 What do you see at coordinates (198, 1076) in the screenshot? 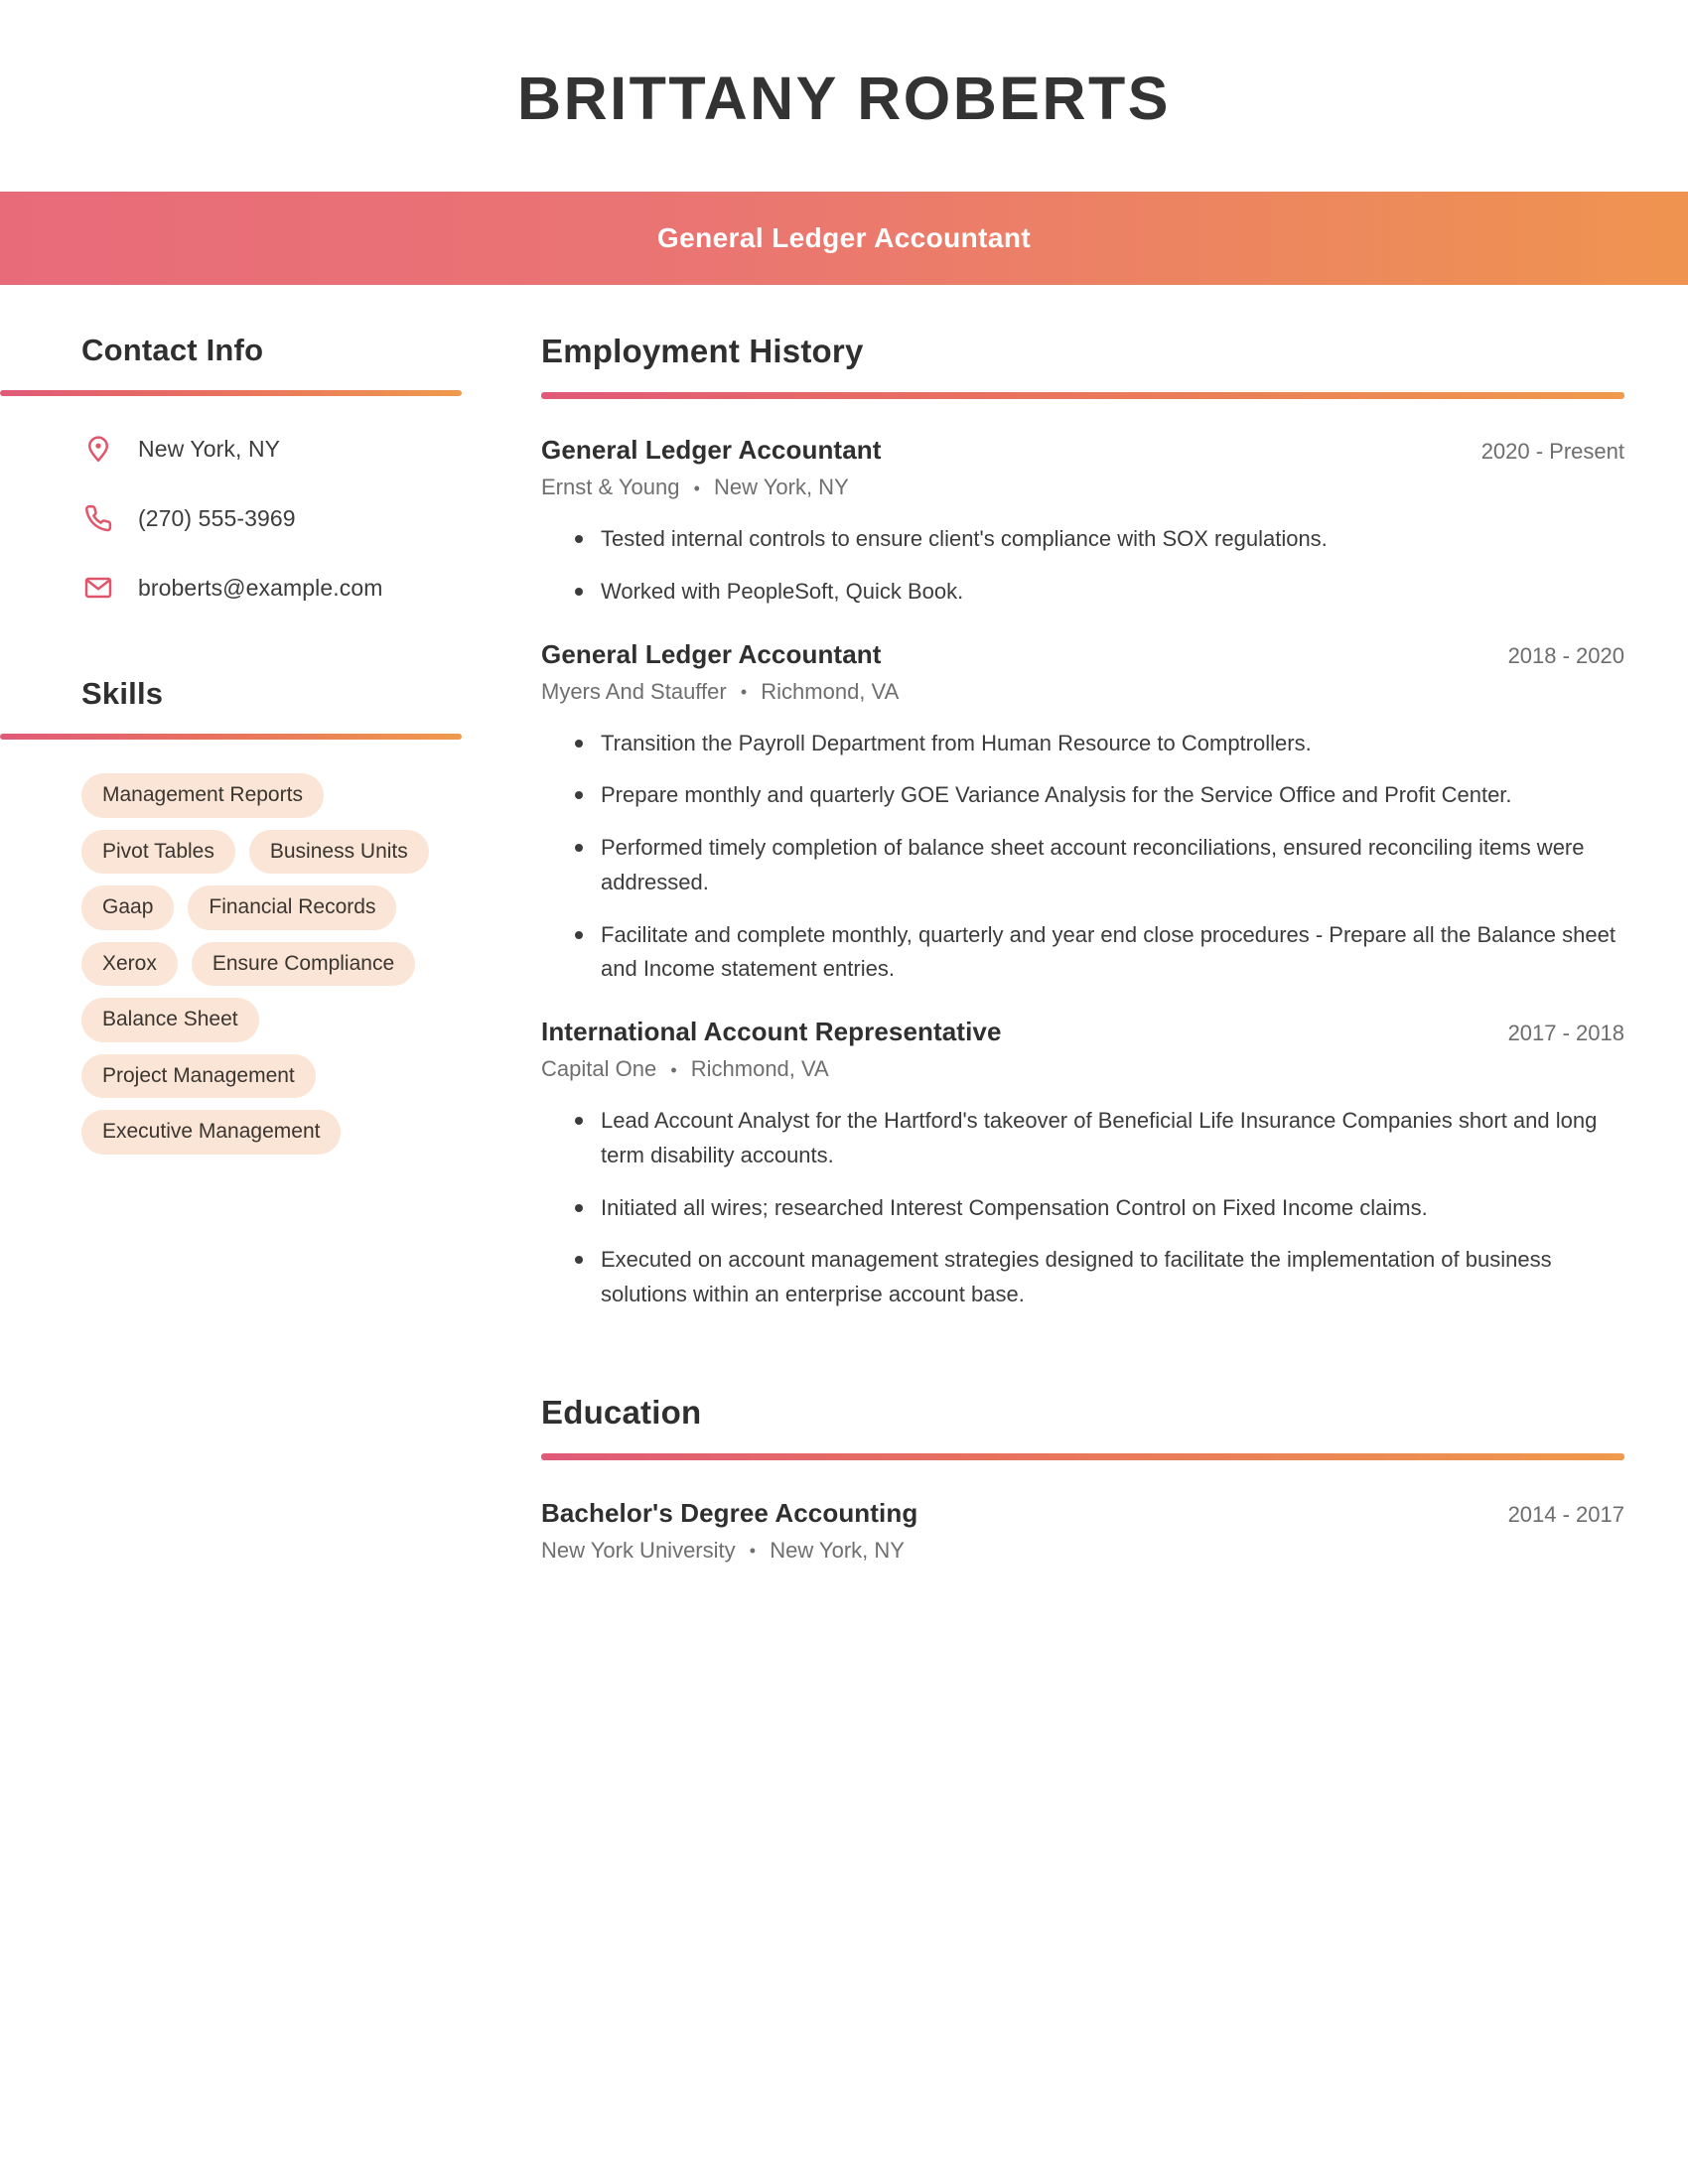
I see `skill-chip: Project Management` at bounding box center [198, 1076].